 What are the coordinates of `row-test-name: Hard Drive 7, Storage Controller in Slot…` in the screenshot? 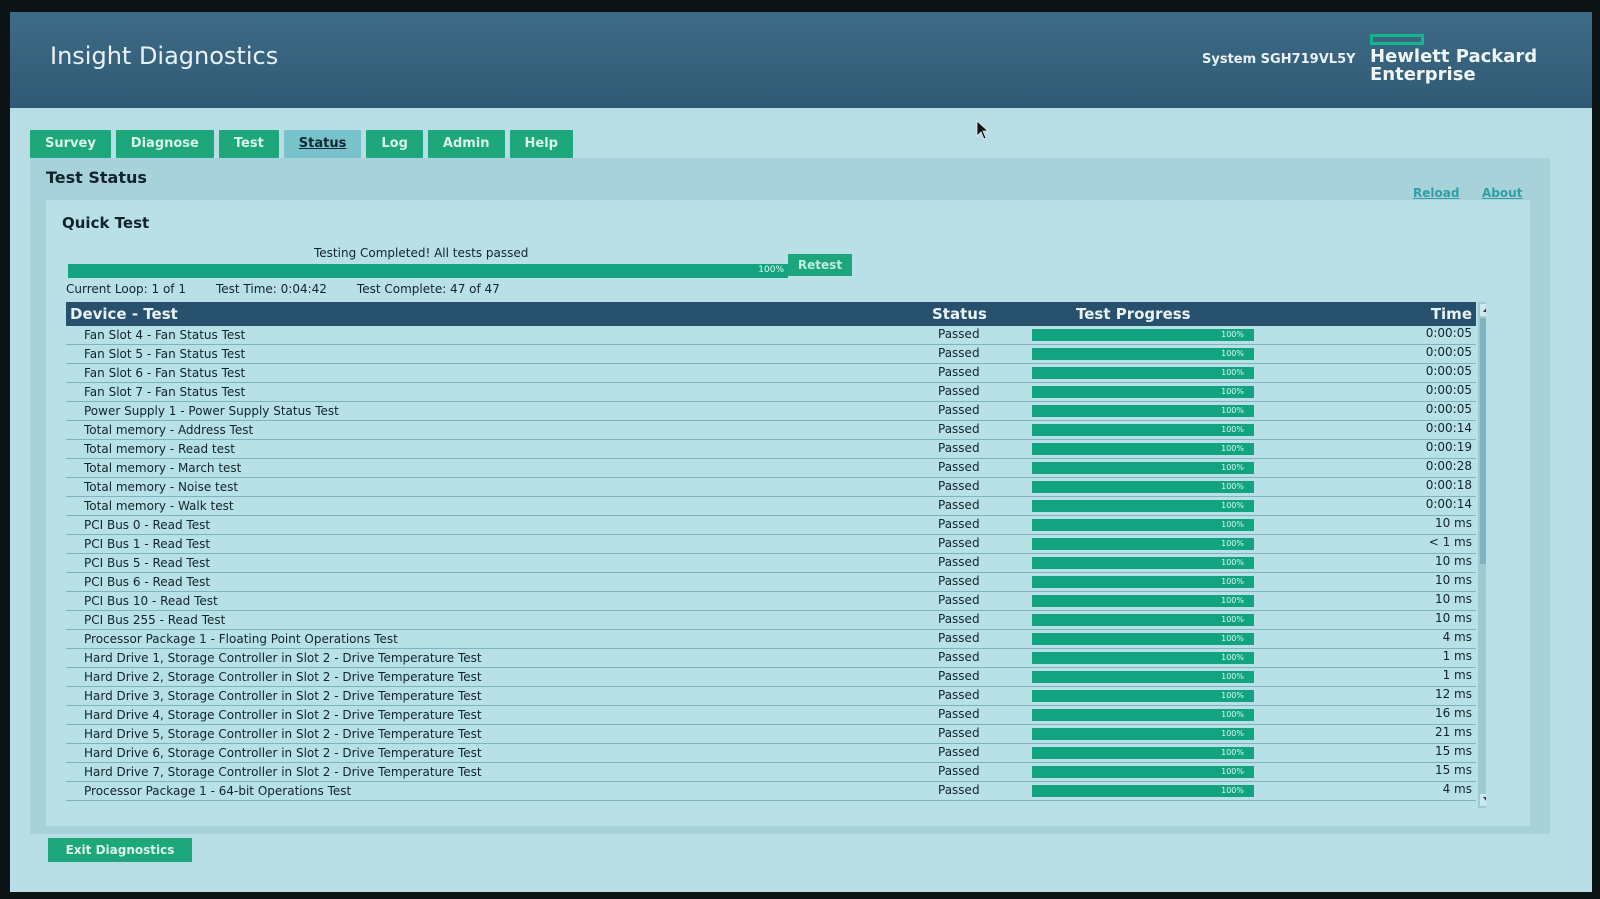 It's located at (283, 772).